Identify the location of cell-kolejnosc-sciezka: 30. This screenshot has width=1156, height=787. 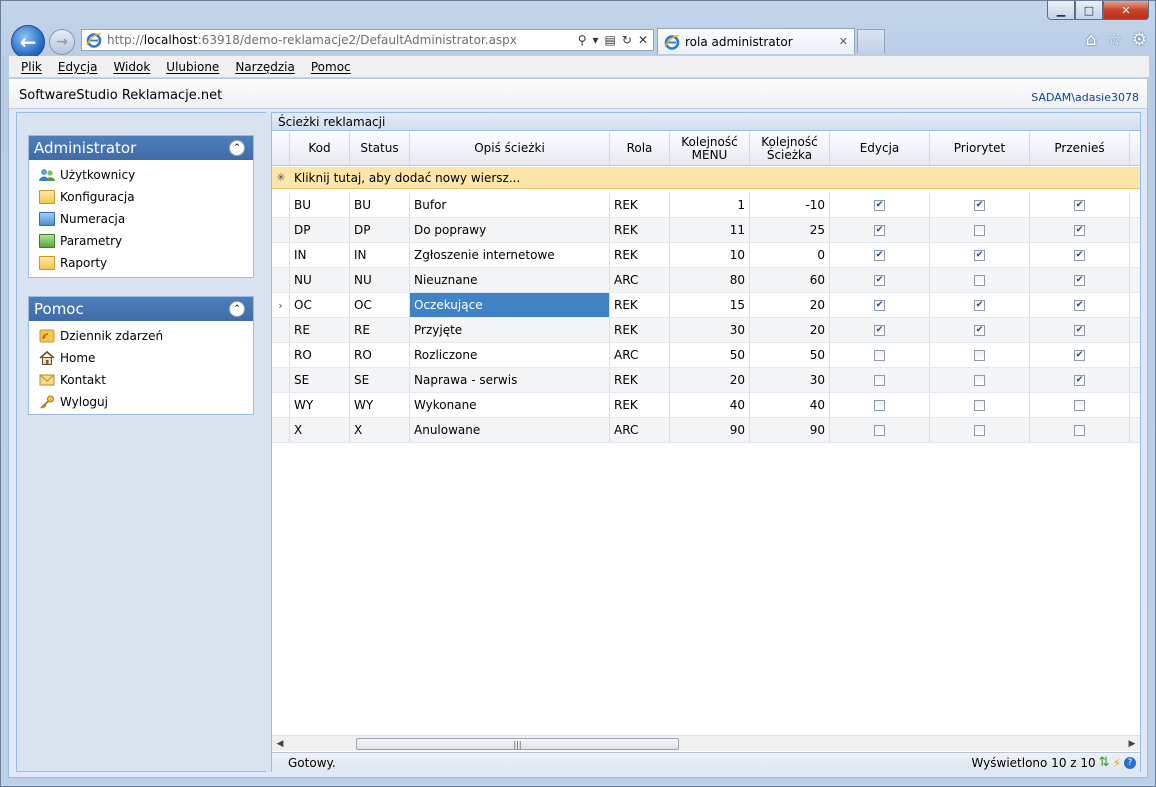
(790, 380).